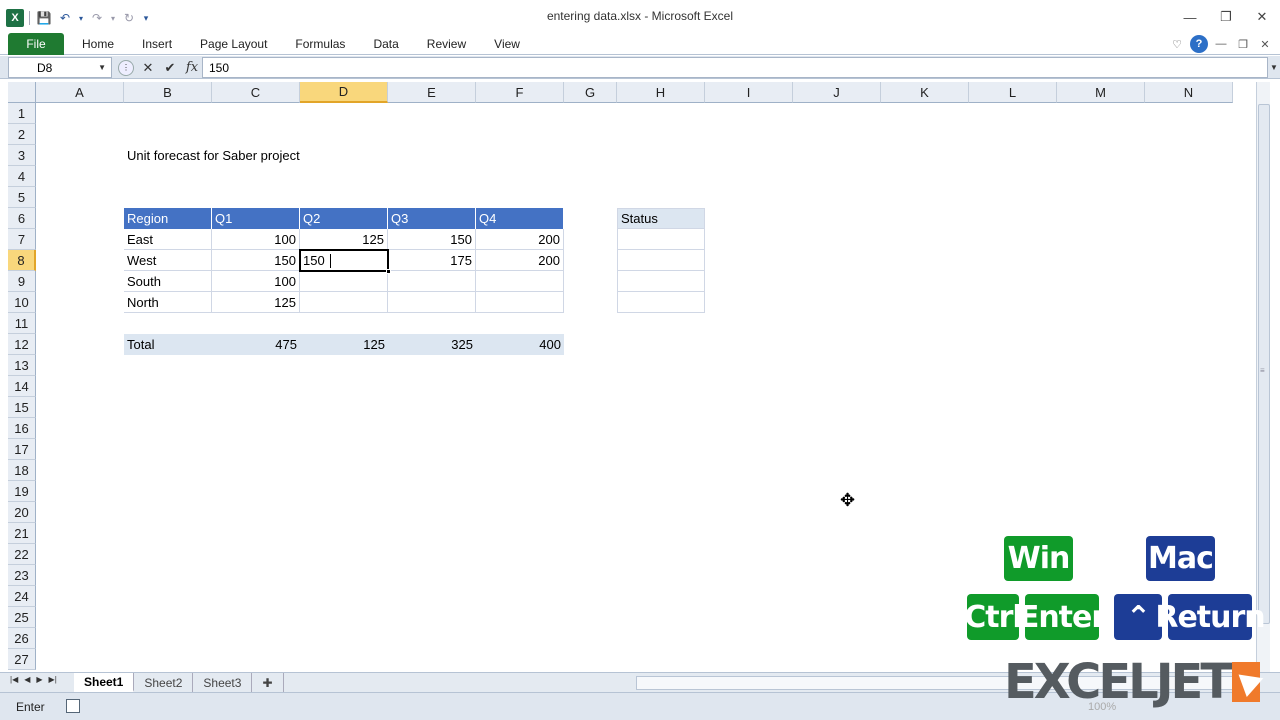 The image size is (1280, 720). Describe the element at coordinates (27, 679) in the screenshot. I see `prev-sheet-icon: ◀` at that location.